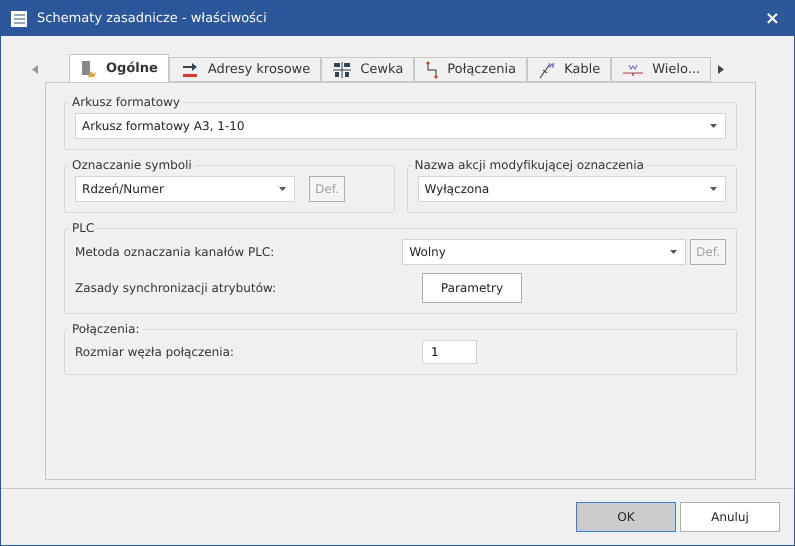  Describe the element at coordinates (569, 69) in the screenshot. I see `tab: Kable` at that location.